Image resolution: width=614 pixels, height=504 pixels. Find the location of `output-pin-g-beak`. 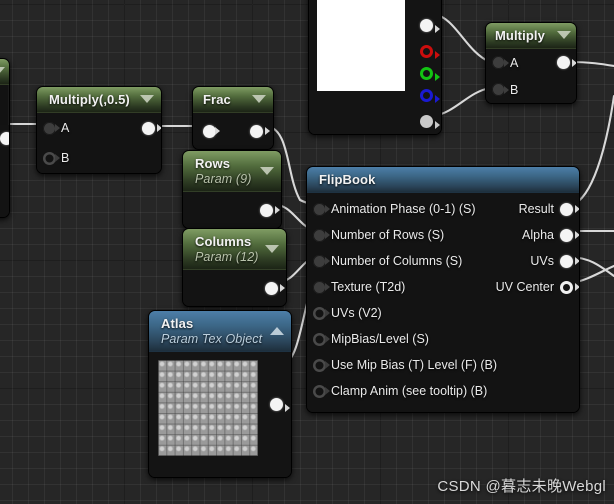

output-pin-g-beak is located at coordinates (437, 77).